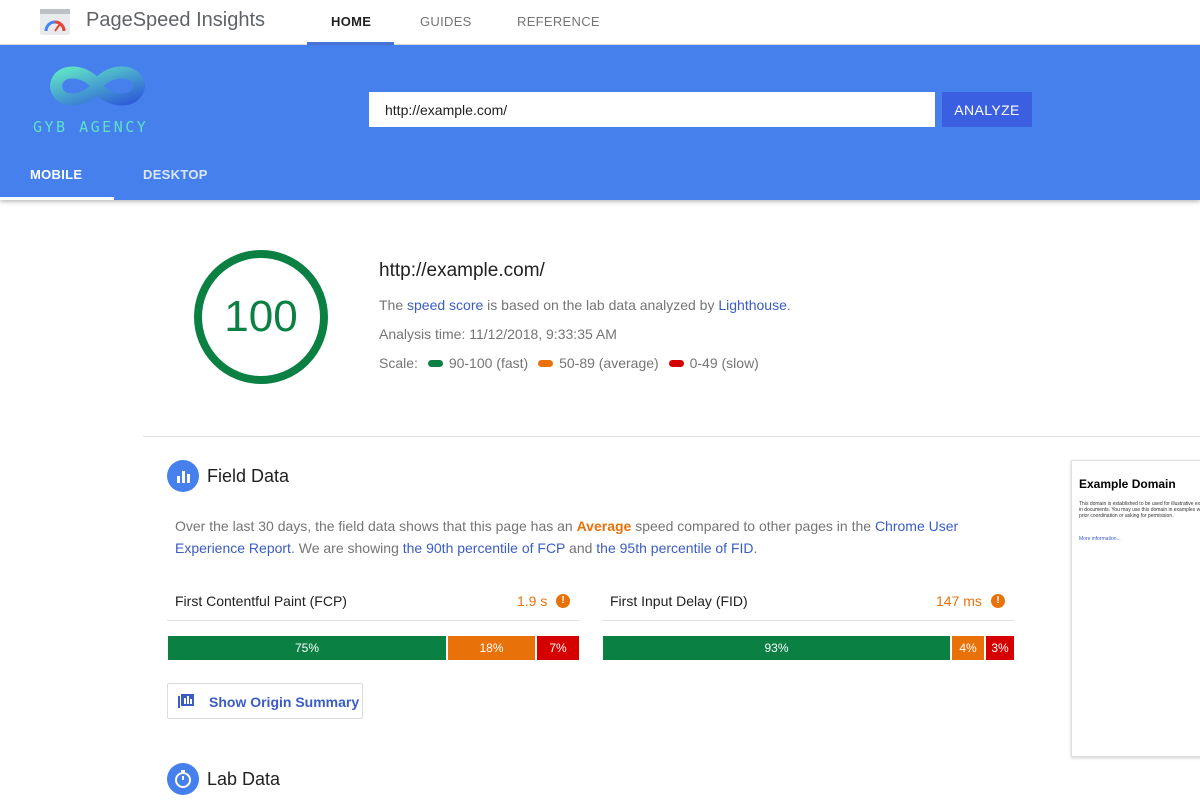 The width and height of the screenshot is (1200, 800). I want to click on average-dot-icon, so click(546, 364).